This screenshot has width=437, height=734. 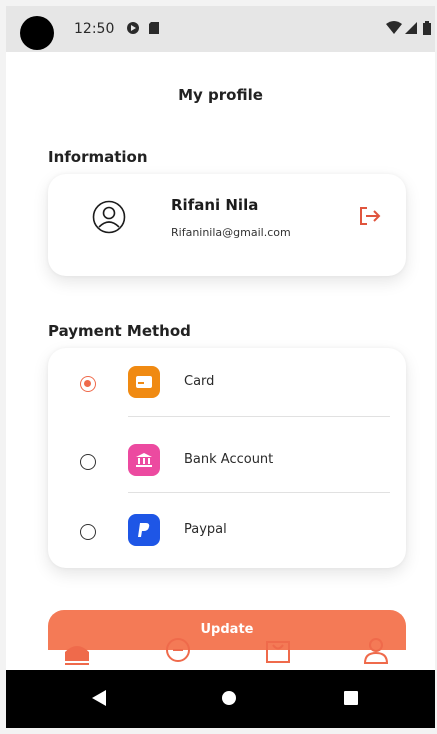 What do you see at coordinates (394, 30) in the screenshot?
I see `wifi-icon` at bounding box center [394, 30].